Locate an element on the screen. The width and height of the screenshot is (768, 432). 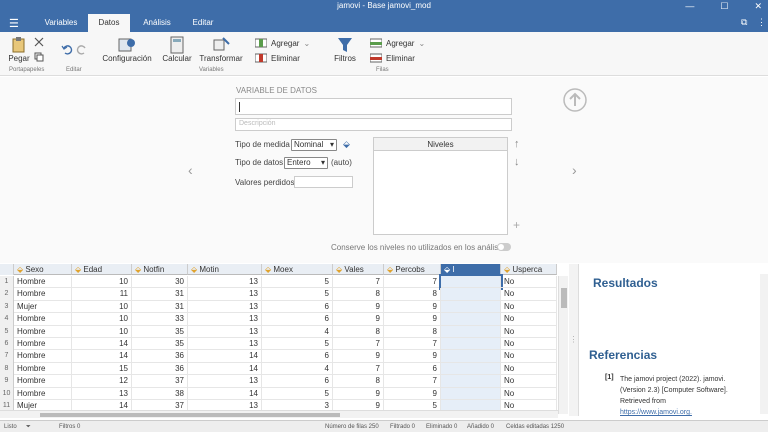
data-type-select: Entero ▾ is located at coordinates (306, 163).